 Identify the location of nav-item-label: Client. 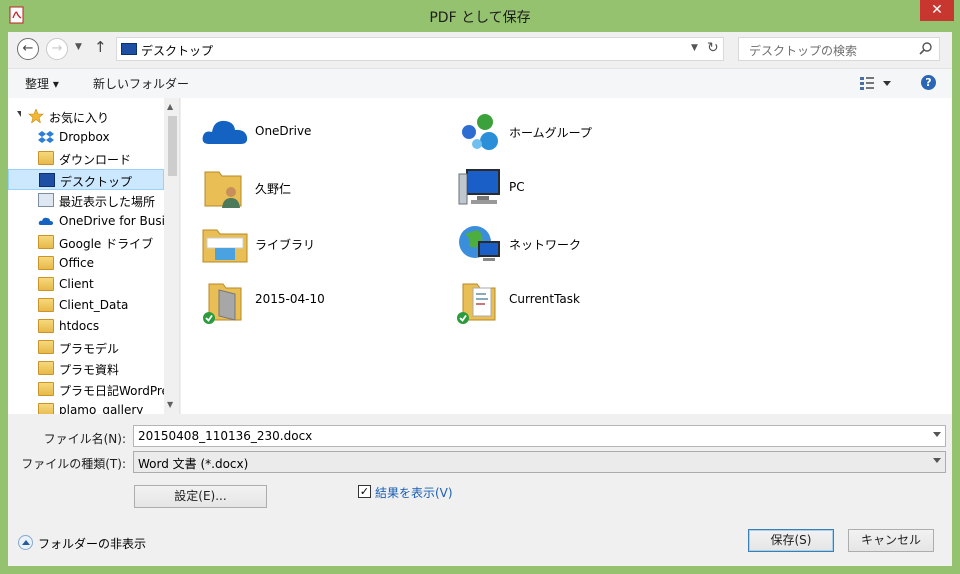
(76, 284).